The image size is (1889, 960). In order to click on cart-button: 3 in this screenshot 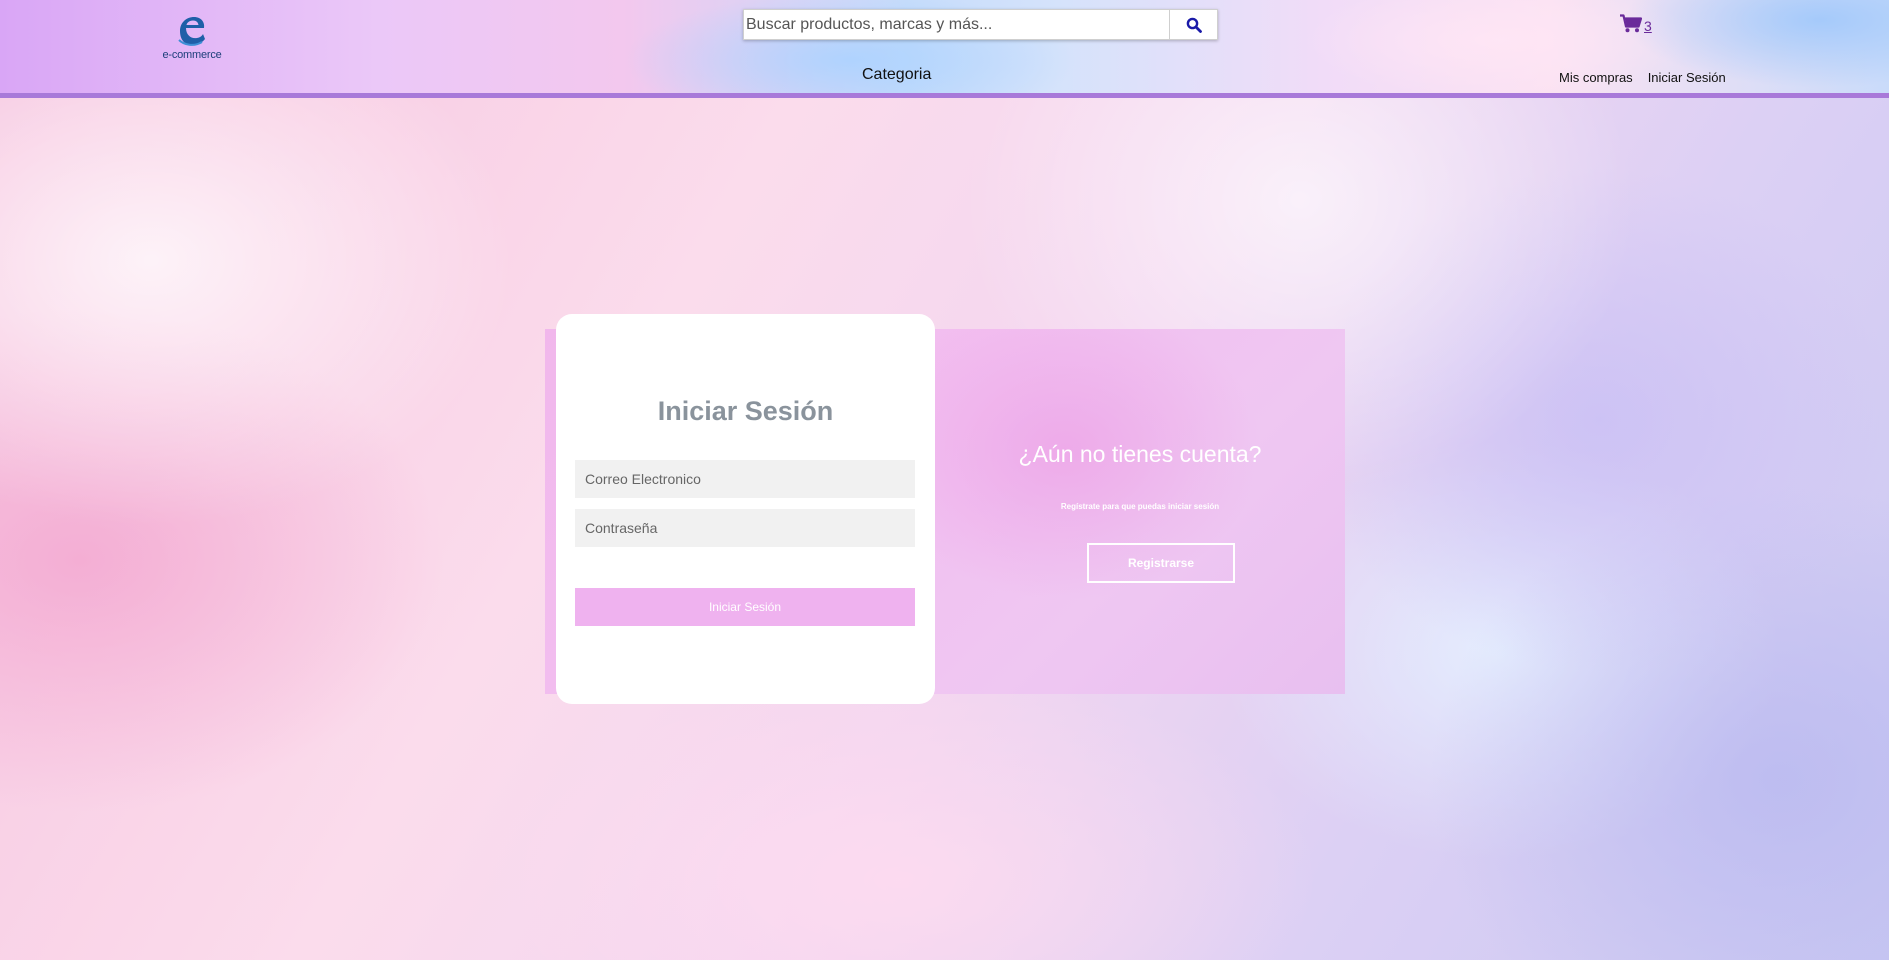, I will do `click(1636, 23)`.